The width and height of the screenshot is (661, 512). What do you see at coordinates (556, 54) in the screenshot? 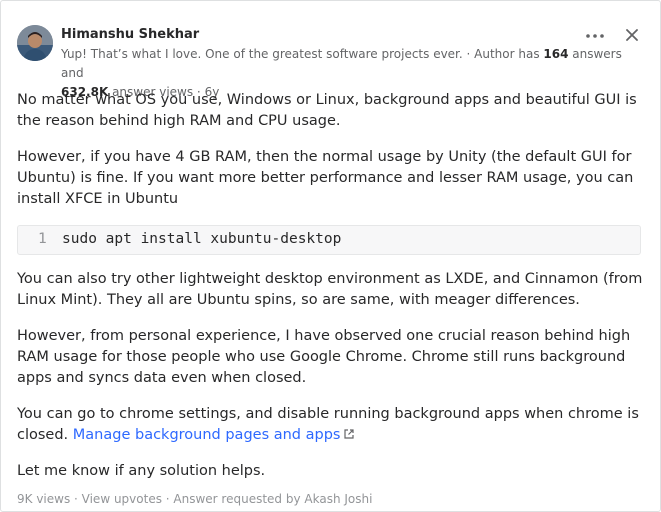
I see `answers-count: 164` at bounding box center [556, 54].